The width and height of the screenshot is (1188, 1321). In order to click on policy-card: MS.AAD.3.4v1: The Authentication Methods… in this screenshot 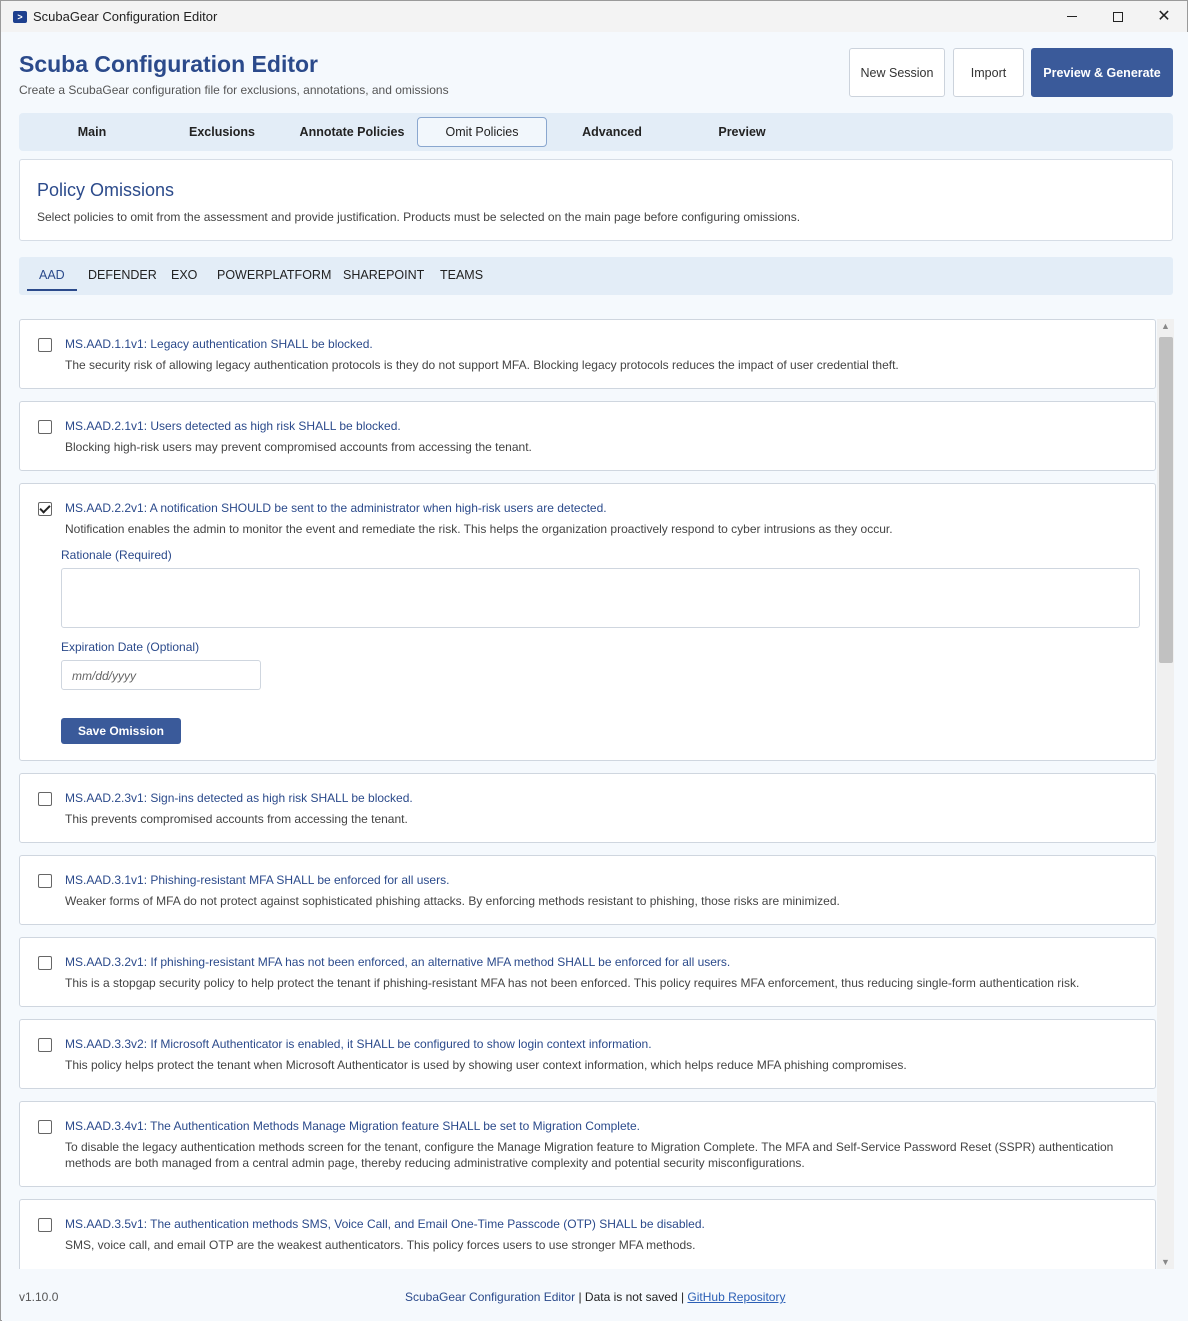, I will do `click(587, 1144)`.